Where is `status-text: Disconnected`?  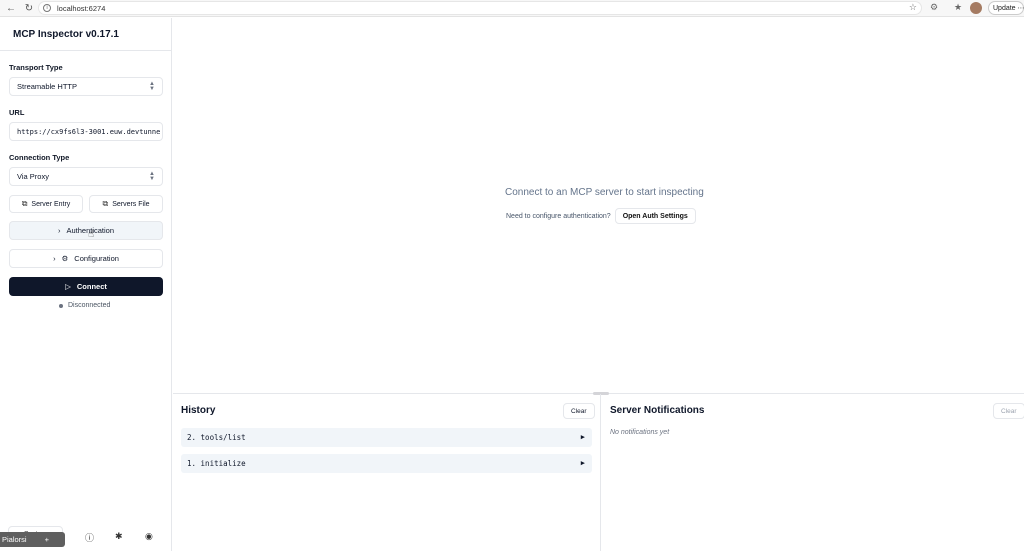 status-text: Disconnected is located at coordinates (89, 305).